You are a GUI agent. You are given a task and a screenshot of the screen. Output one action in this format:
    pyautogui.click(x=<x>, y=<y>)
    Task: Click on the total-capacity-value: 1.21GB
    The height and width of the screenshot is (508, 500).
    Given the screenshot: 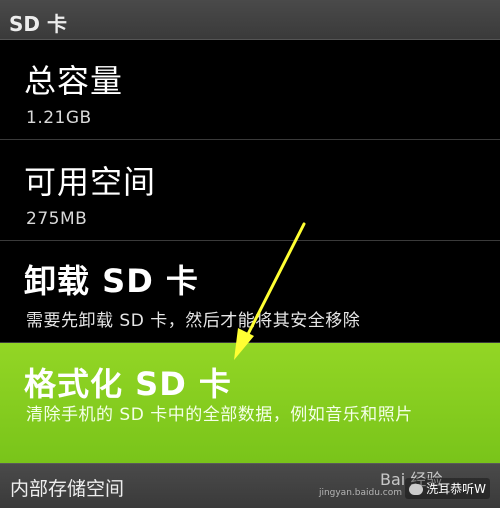 What is the action you would take?
    pyautogui.click(x=59, y=118)
    